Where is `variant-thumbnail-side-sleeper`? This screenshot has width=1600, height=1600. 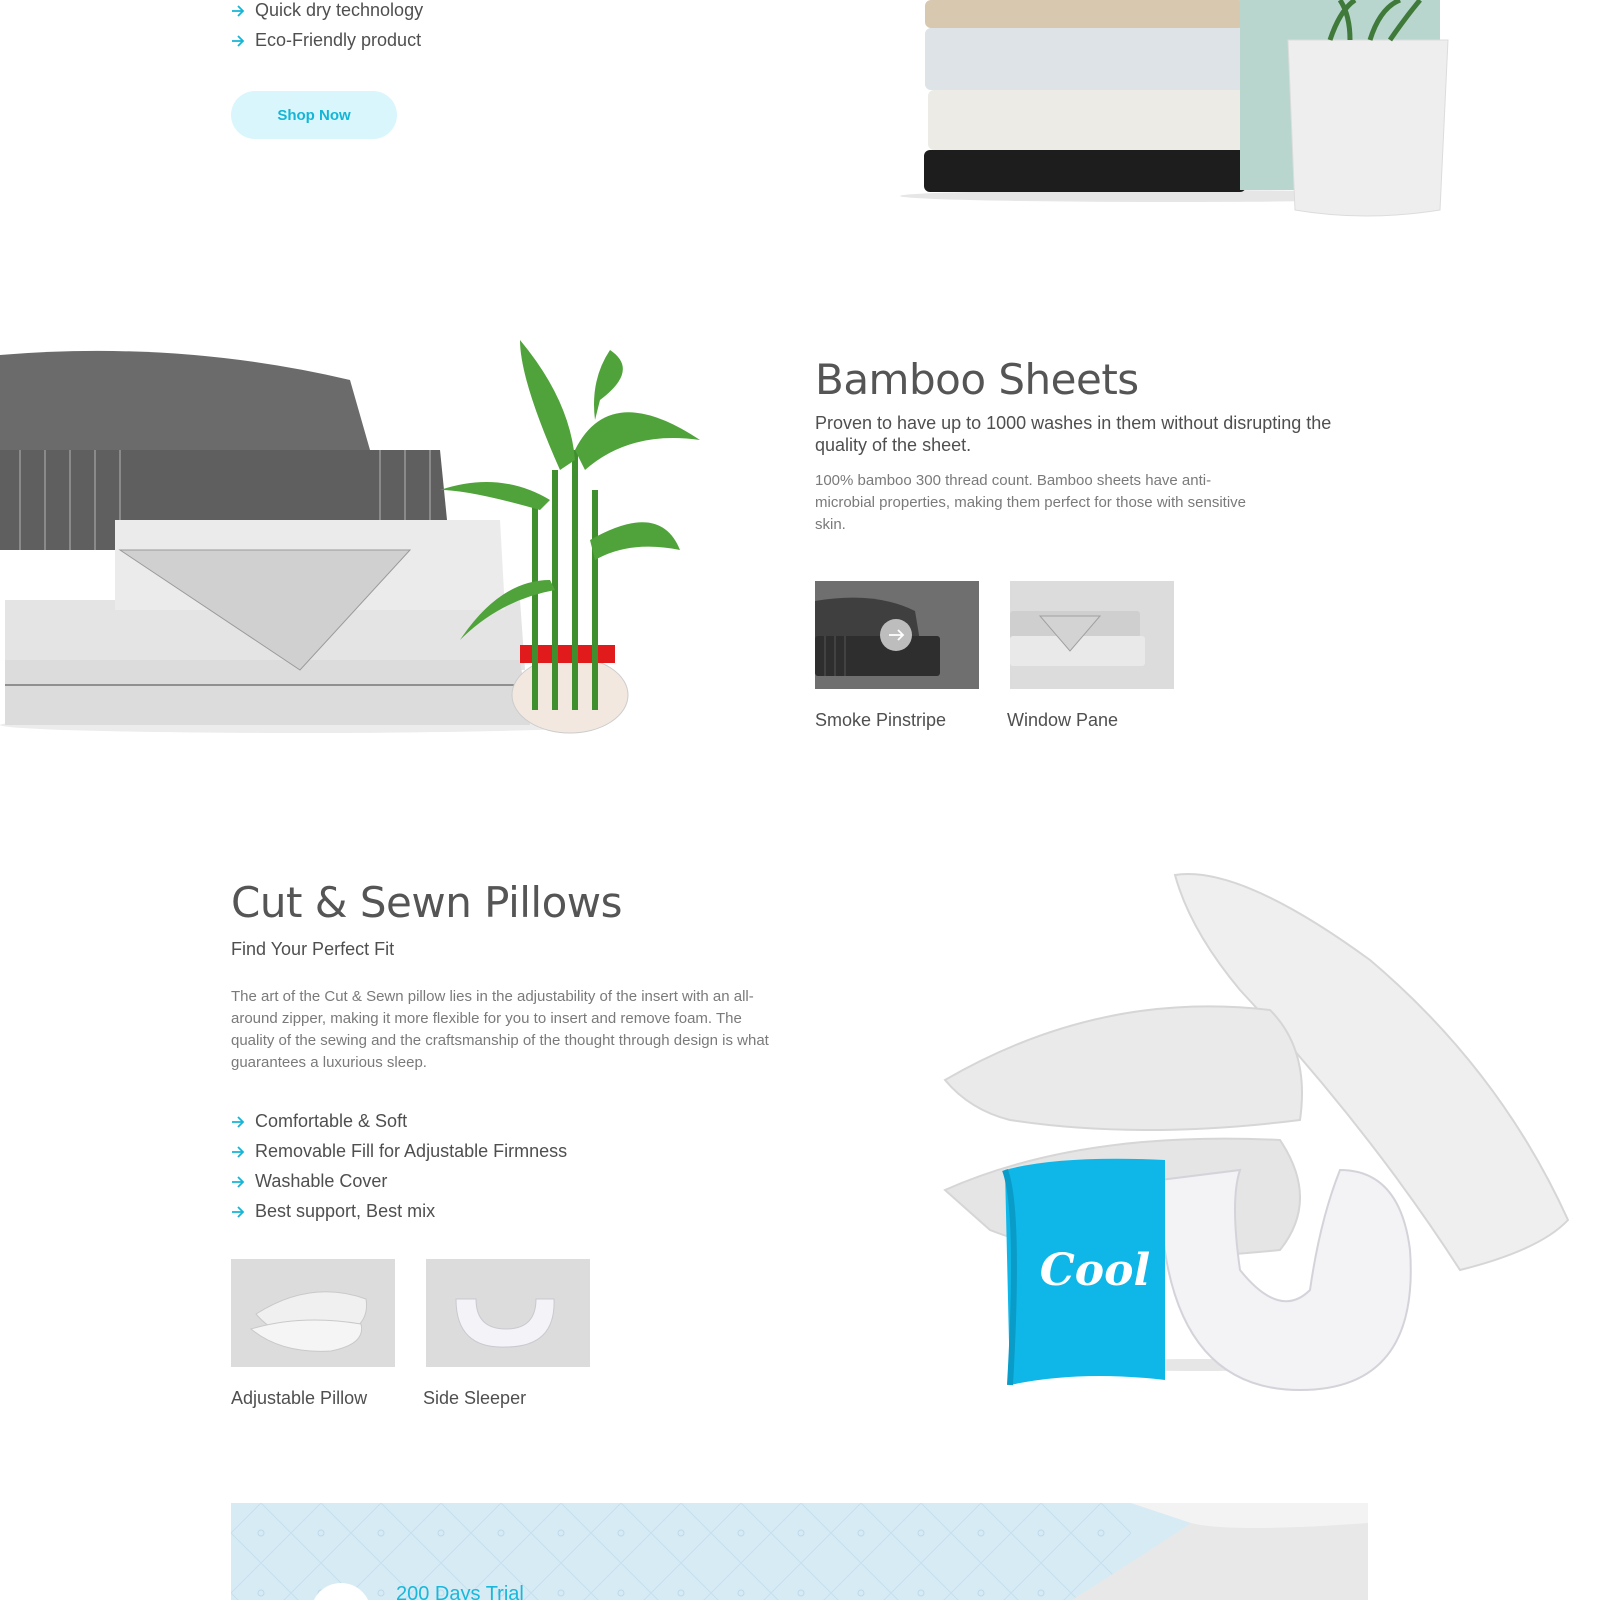
variant-thumbnail-side-sleeper is located at coordinates (508, 1313).